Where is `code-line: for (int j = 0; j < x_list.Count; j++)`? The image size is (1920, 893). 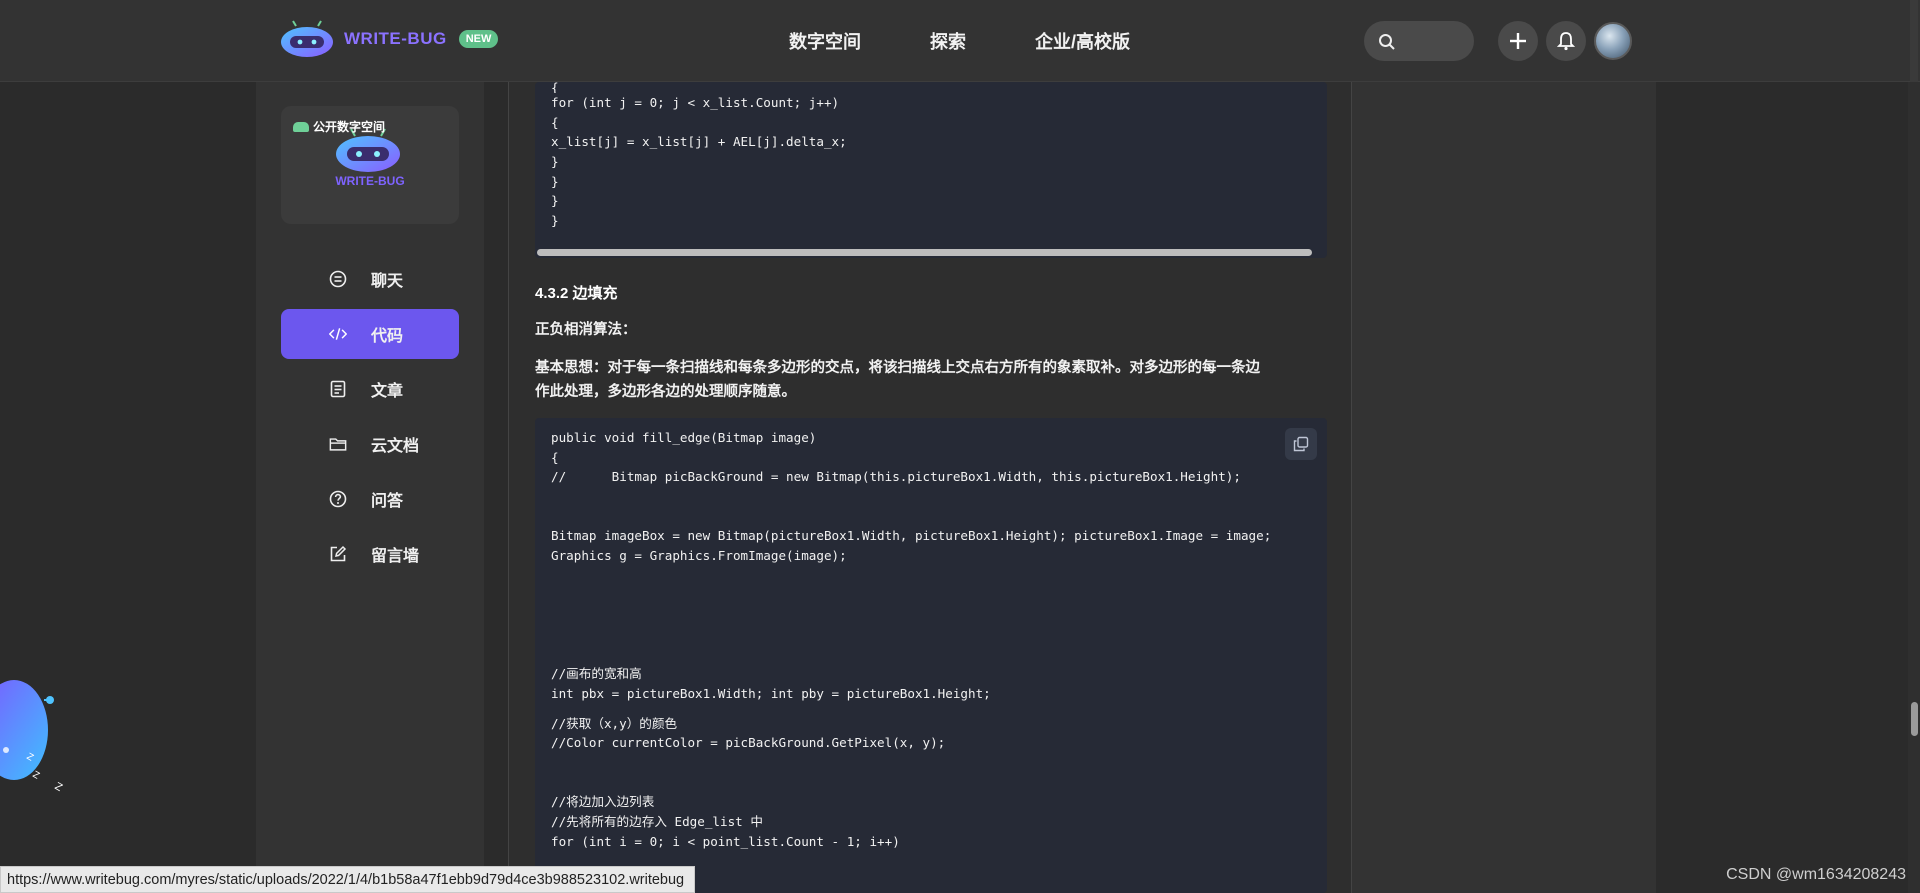
code-line: for (int j = 0; j < x_list.Count; j++) is located at coordinates (695, 102).